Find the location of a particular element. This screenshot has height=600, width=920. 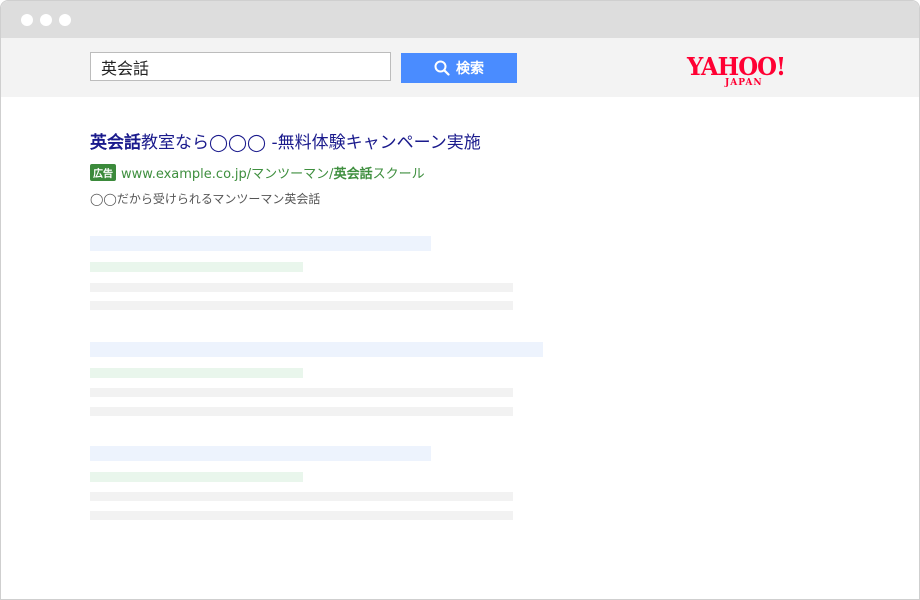

title-keyword: 英会話 is located at coordinates (115, 143).